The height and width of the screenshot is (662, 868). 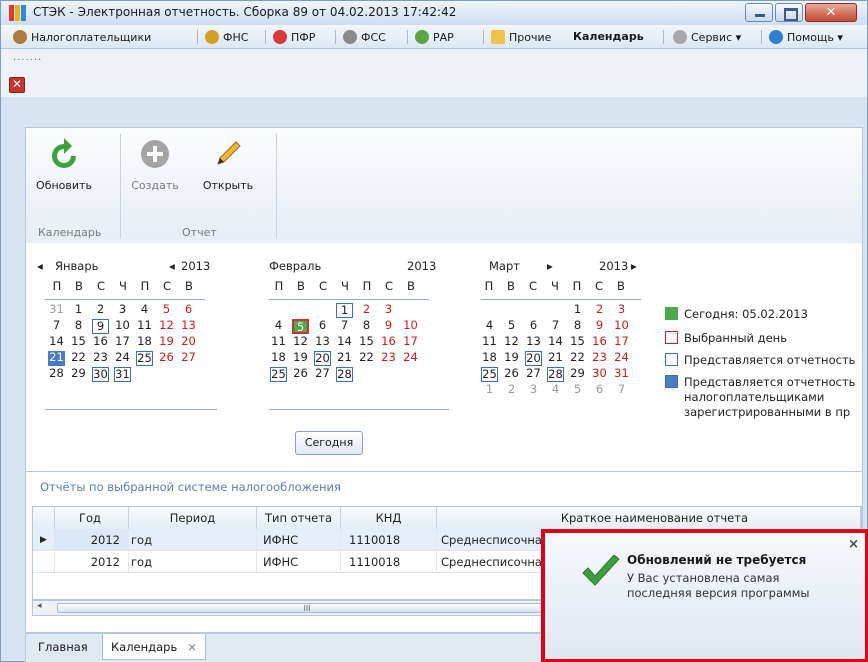 I want to click on horizontal-scrollbar: ◂ III, so click(x=306, y=608).